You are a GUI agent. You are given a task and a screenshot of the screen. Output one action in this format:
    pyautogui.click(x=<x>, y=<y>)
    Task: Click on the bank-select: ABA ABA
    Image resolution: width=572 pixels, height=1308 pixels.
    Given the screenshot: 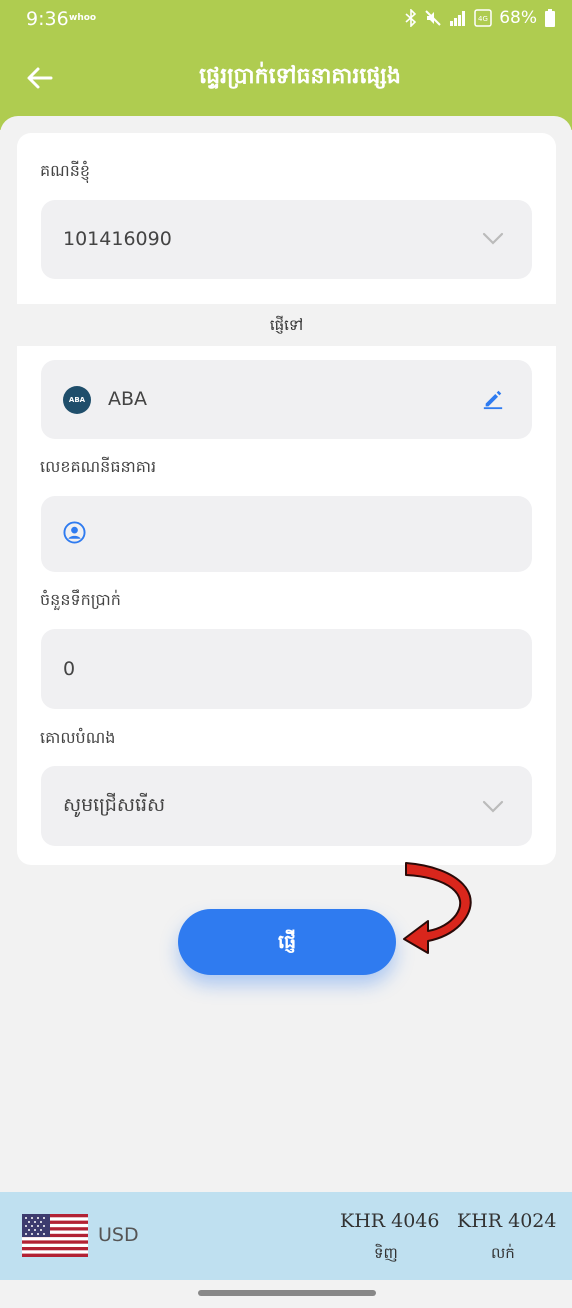 What is the action you would take?
    pyautogui.click(x=286, y=399)
    